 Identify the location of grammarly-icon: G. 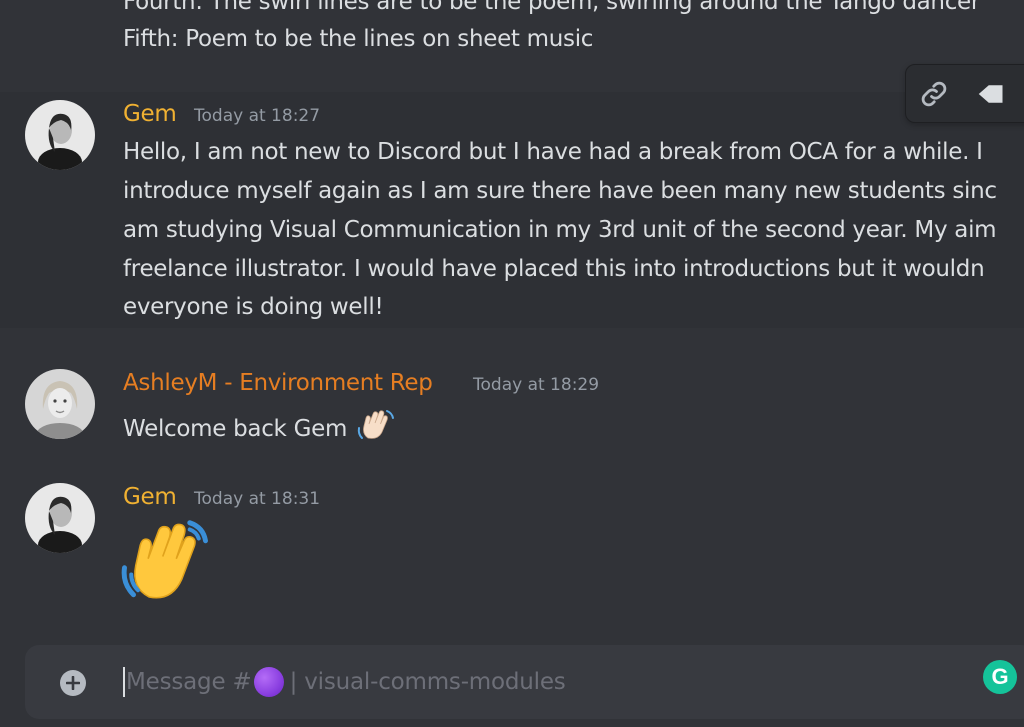
(1000, 677).